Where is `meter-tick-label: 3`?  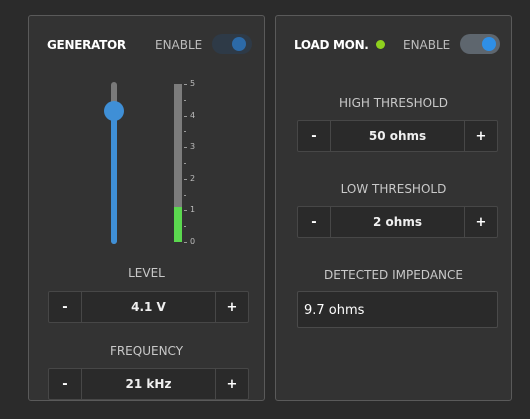
meter-tick-label: 3 is located at coordinates (193, 146).